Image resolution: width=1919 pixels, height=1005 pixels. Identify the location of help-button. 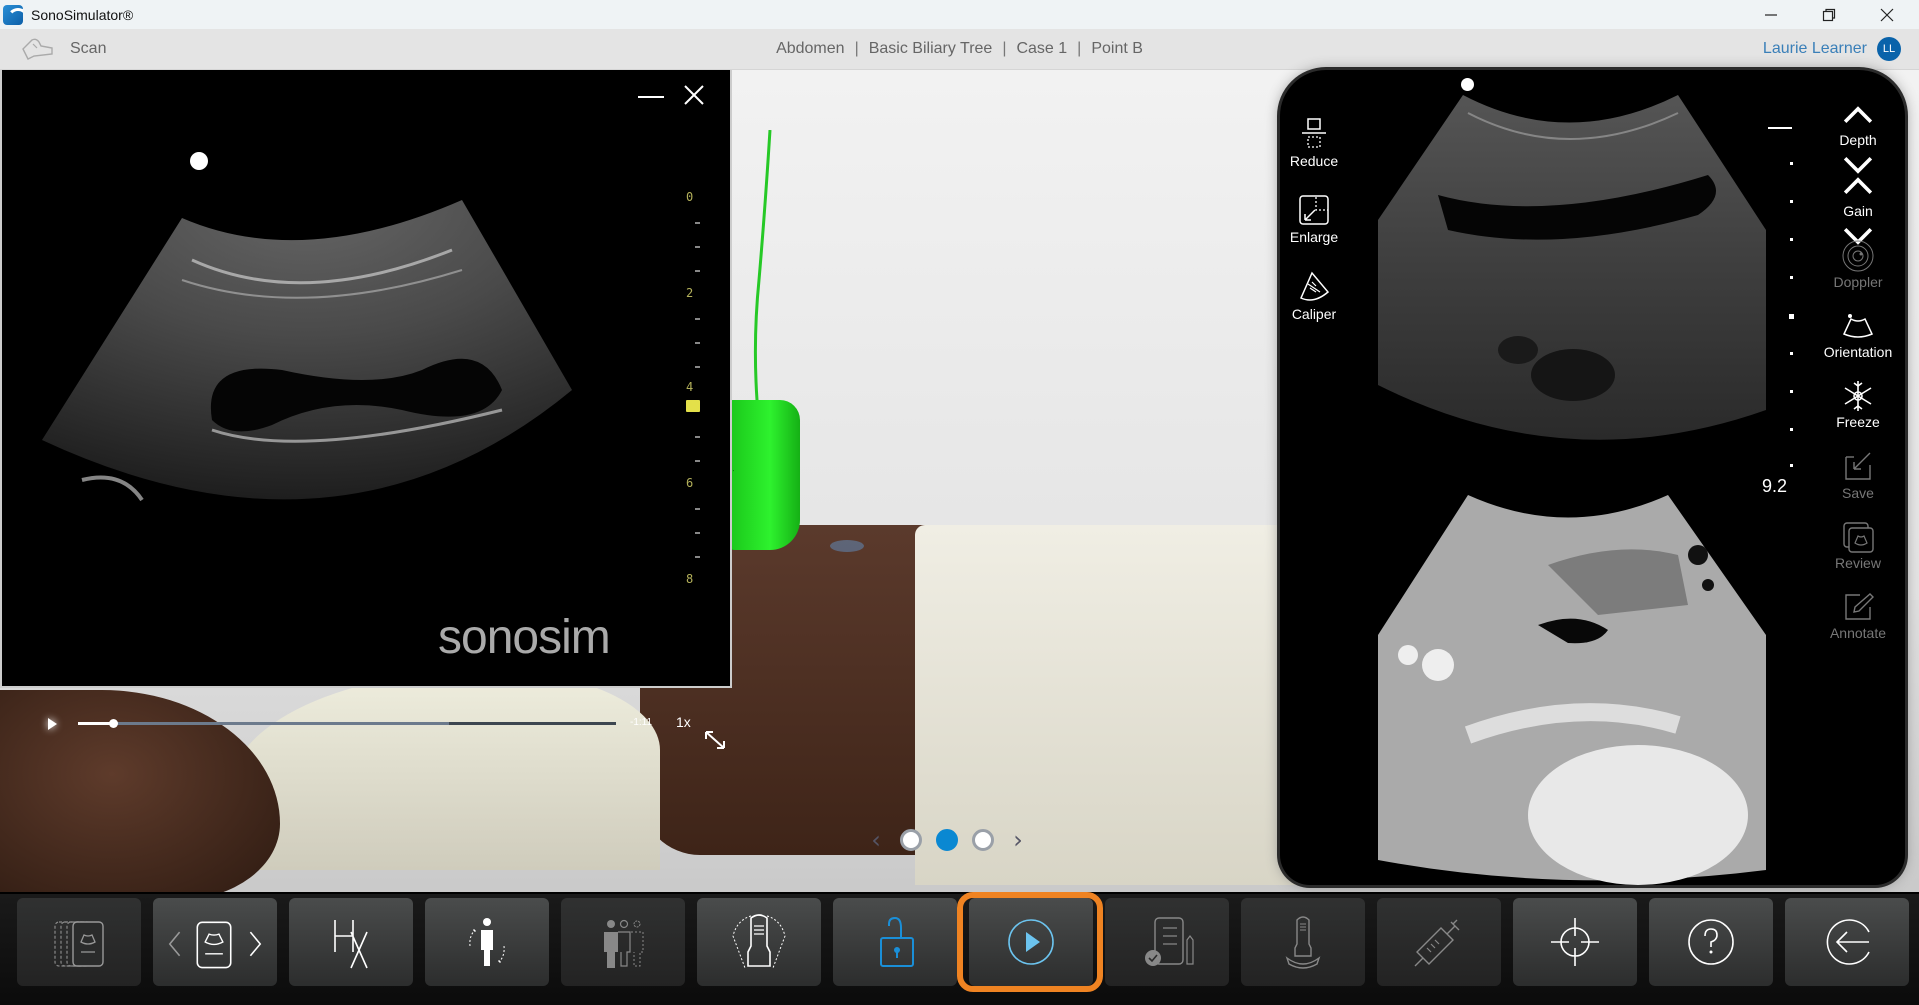
(1711, 942).